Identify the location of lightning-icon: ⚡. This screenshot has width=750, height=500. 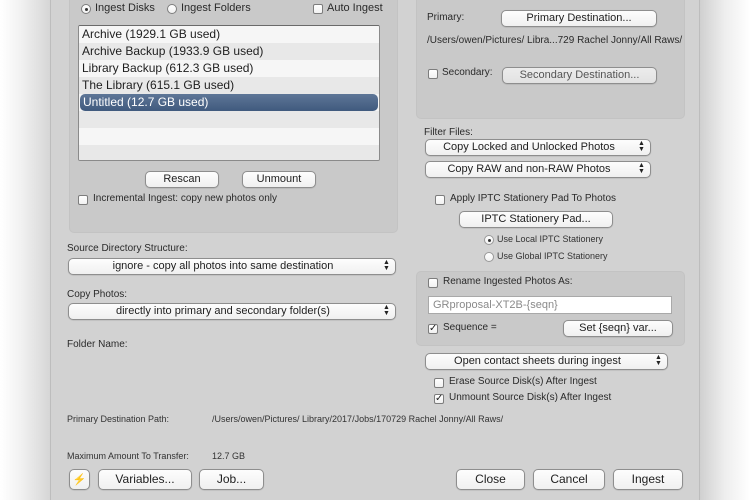
(79, 480).